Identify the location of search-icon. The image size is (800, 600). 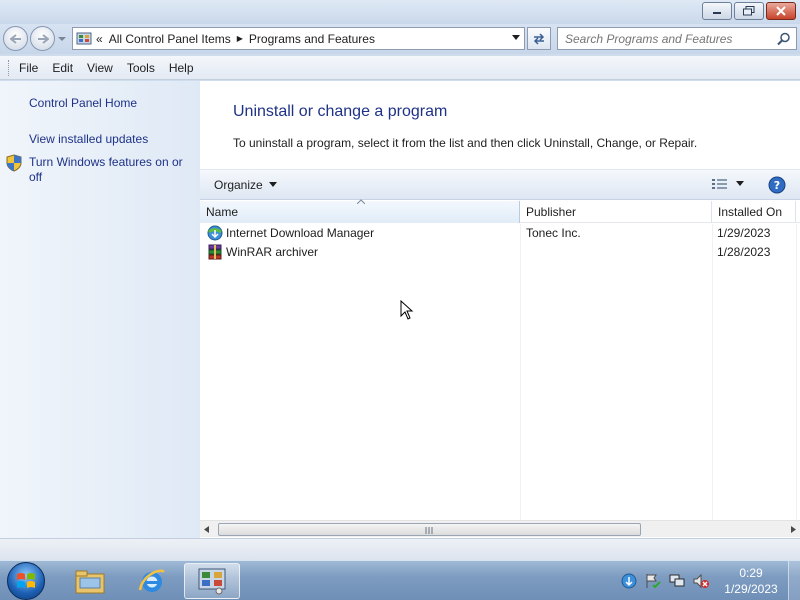
(784, 39).